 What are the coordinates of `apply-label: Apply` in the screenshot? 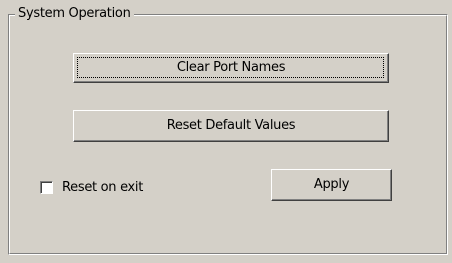 It's located at (331, 184).